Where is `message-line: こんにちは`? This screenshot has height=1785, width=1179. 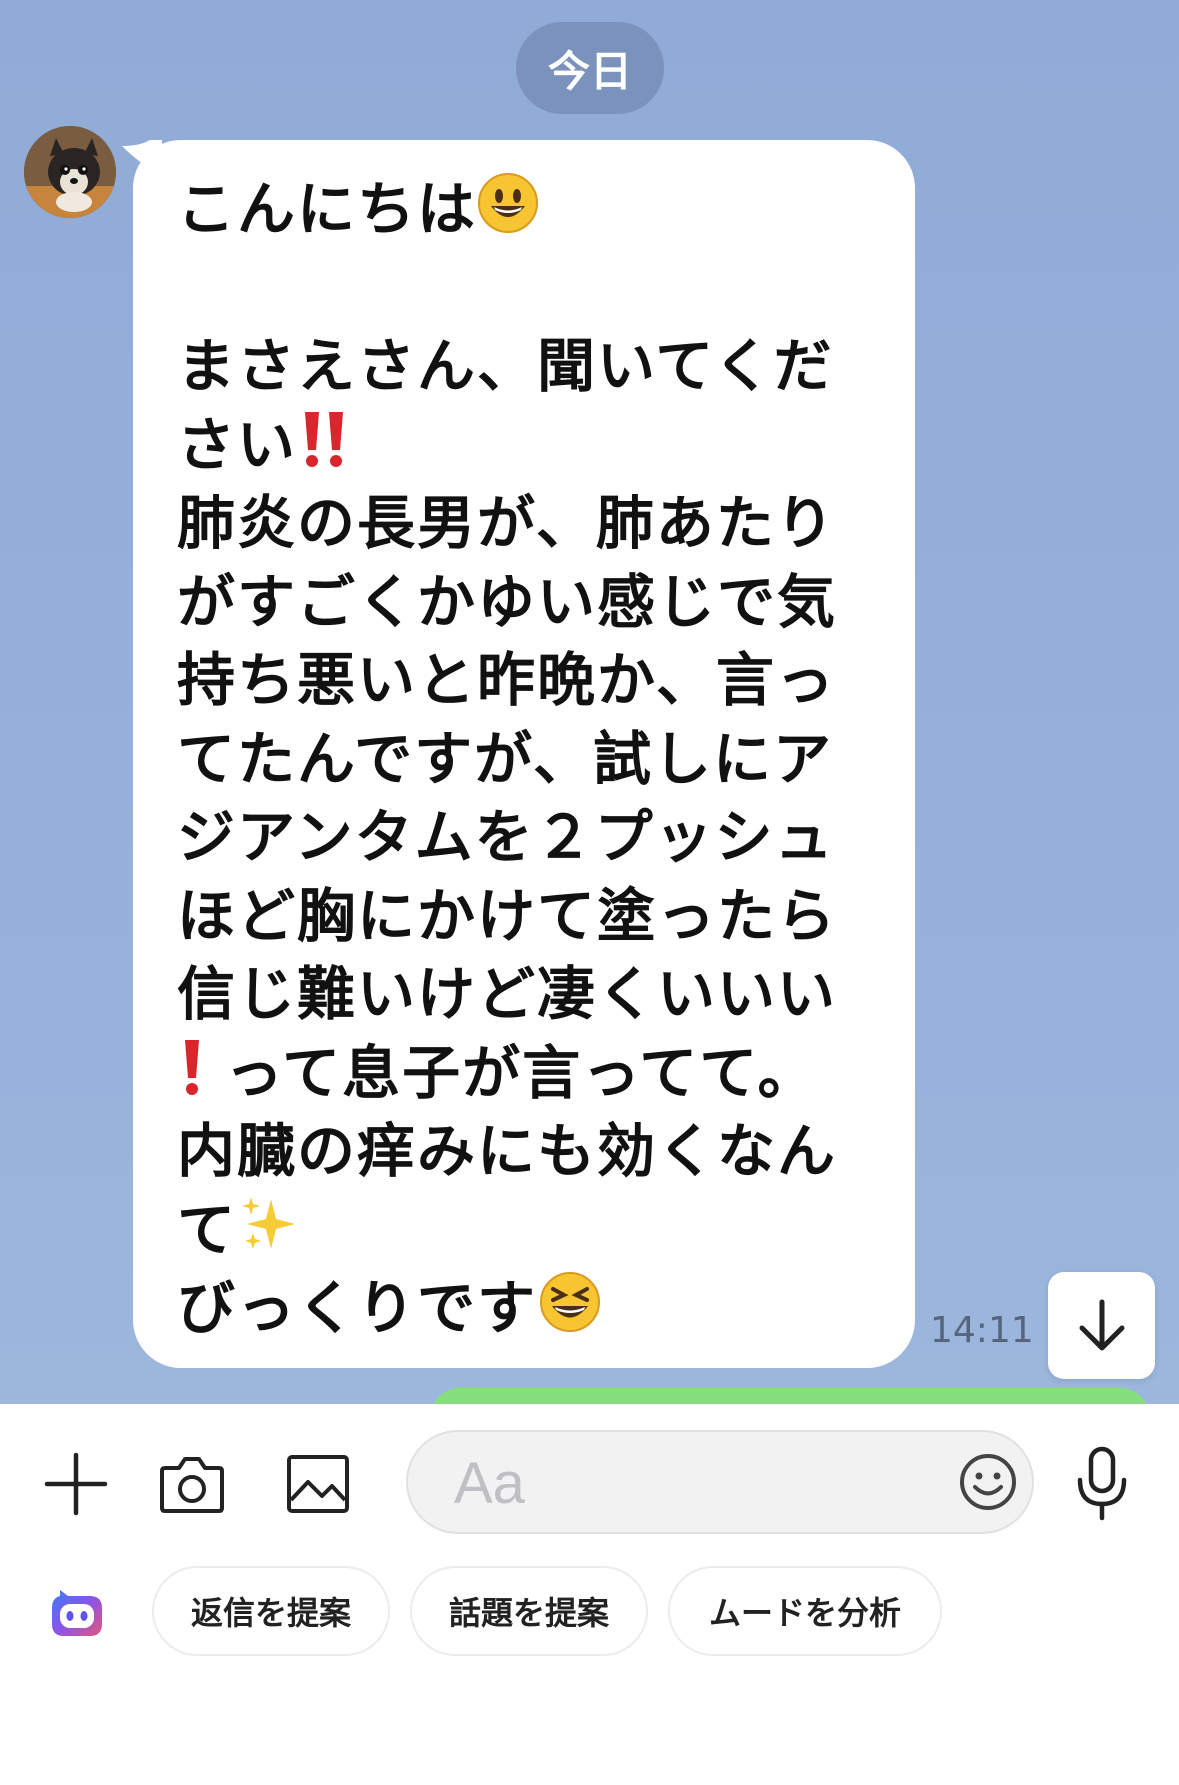 message-line: こんにちは is located at coordinates (526, 209).